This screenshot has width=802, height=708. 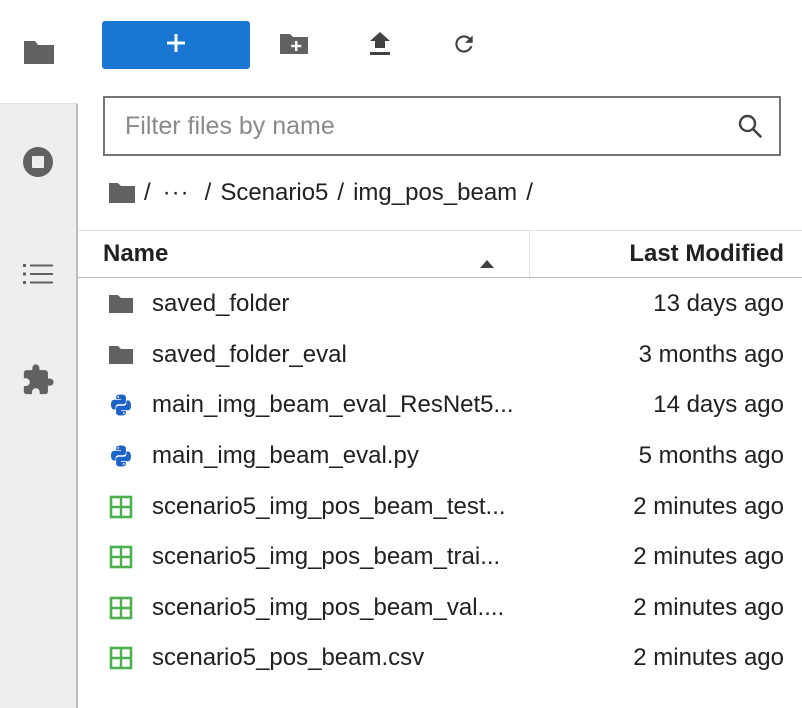 I want to click on file-last-modified: 13 days ago, so click(x=718, y=304).